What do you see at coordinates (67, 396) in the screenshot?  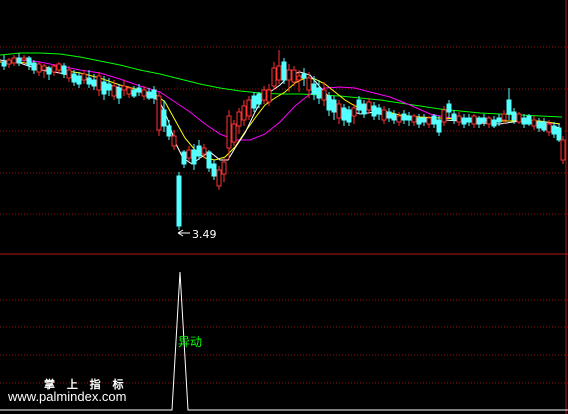 I see `watermark-url: www.palmindex.com` at bounding box center [67, 396].